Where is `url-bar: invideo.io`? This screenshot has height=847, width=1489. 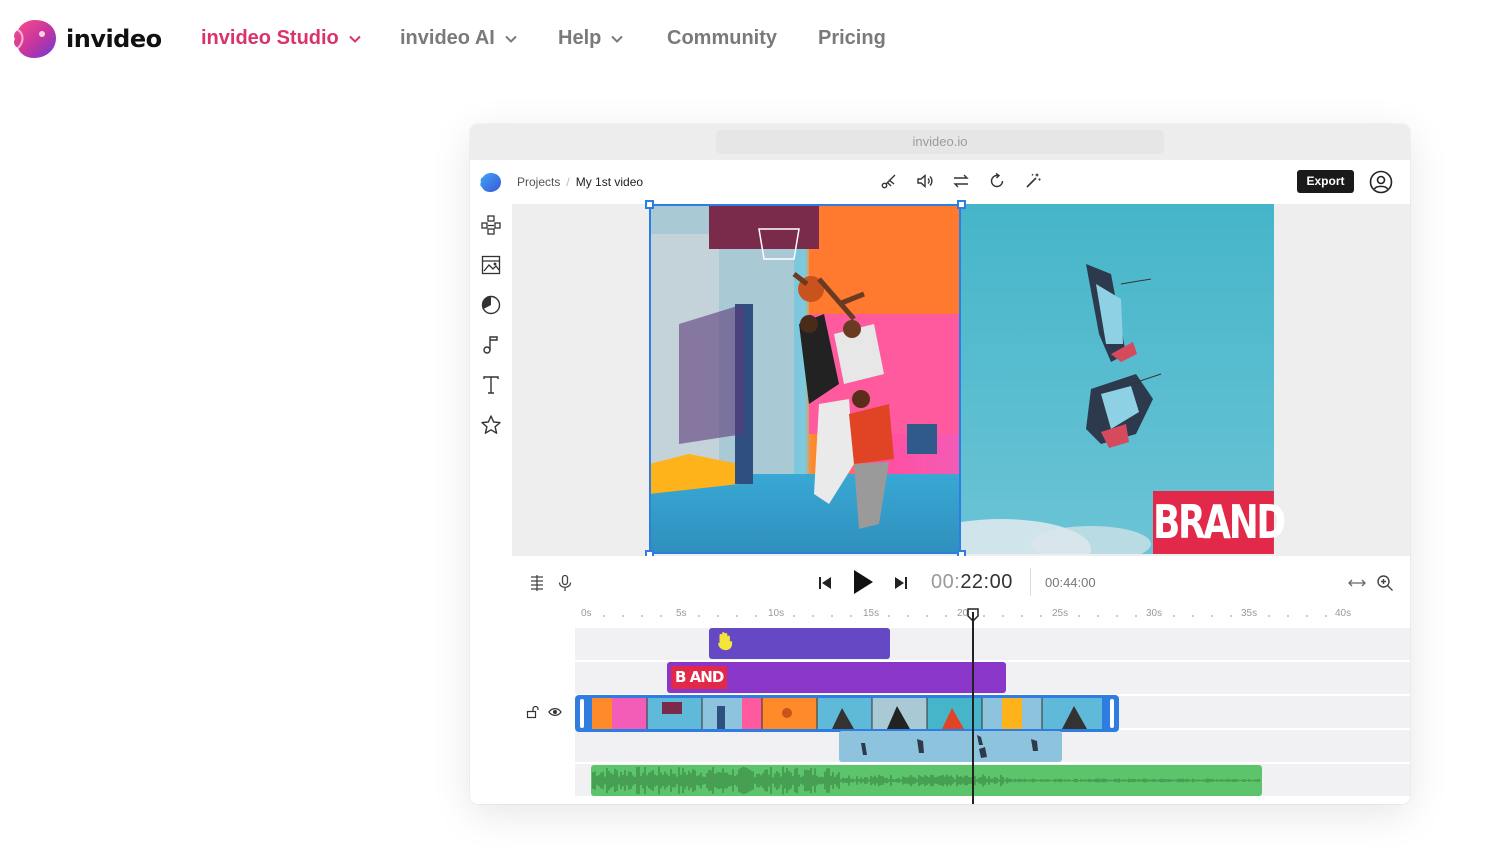
url-bar: invideo.io is located at coordinates (940, 142).